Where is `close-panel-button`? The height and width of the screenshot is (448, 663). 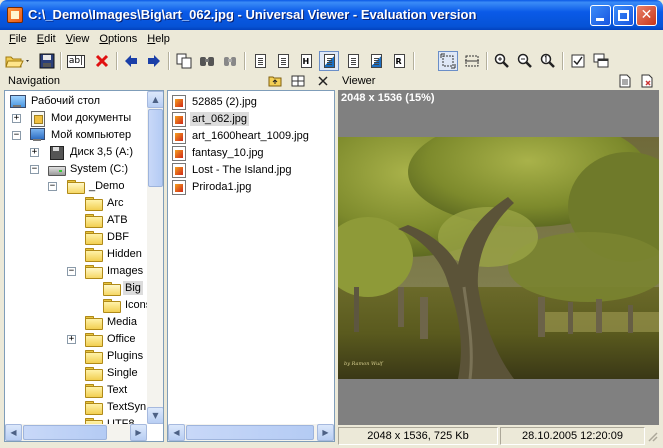
close-panel-button is located at coordinates (323, 81).